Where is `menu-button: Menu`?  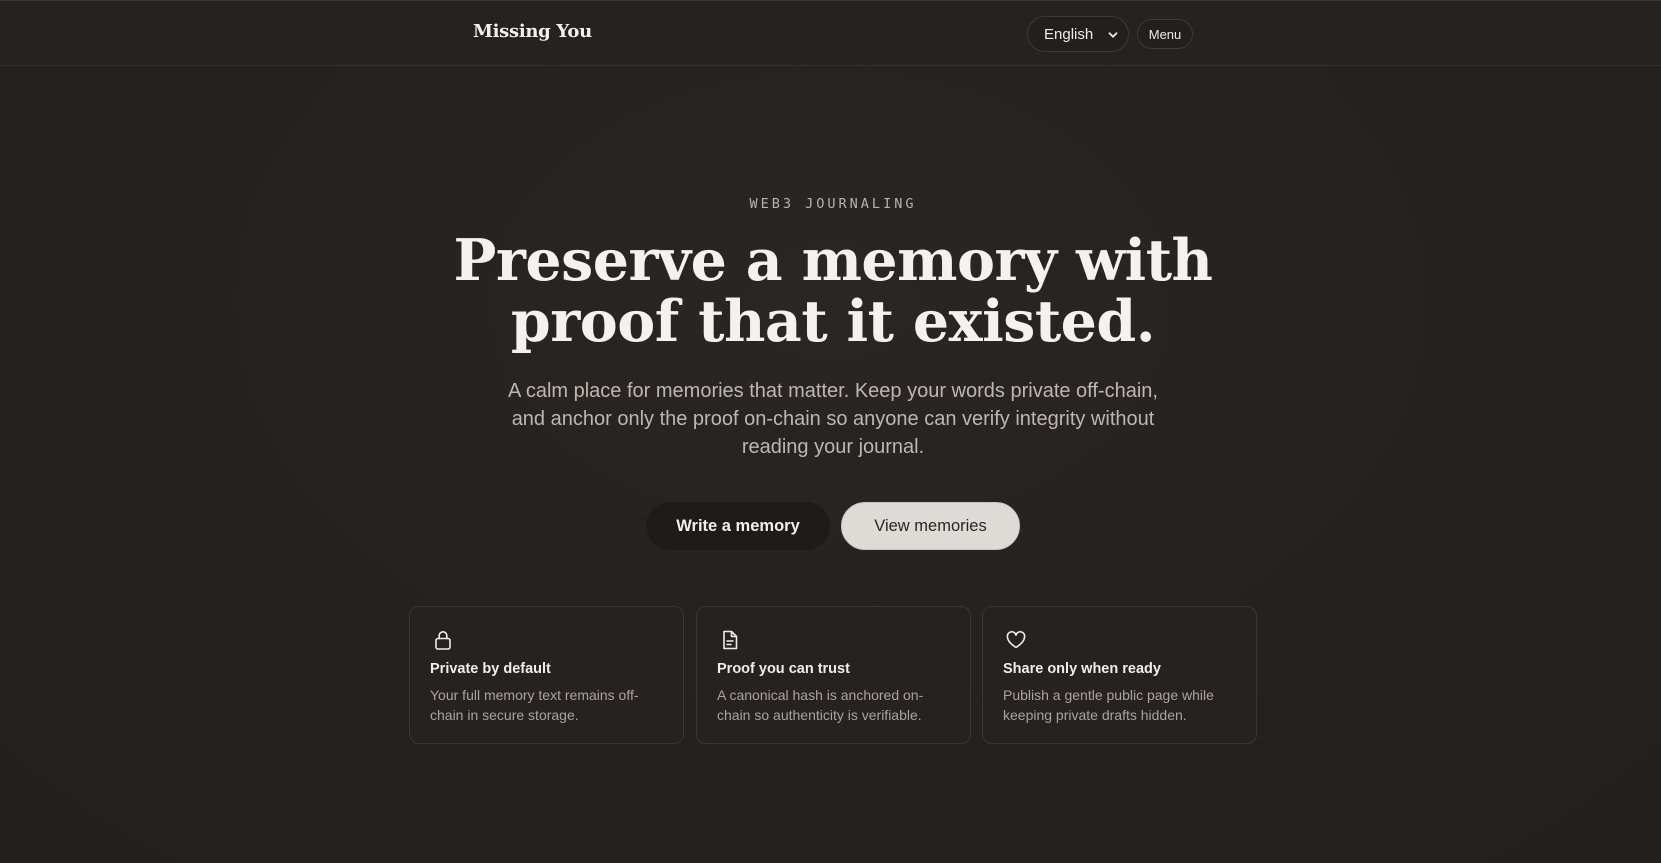
menu-button: Menu is located at coordinates (1165, 34).